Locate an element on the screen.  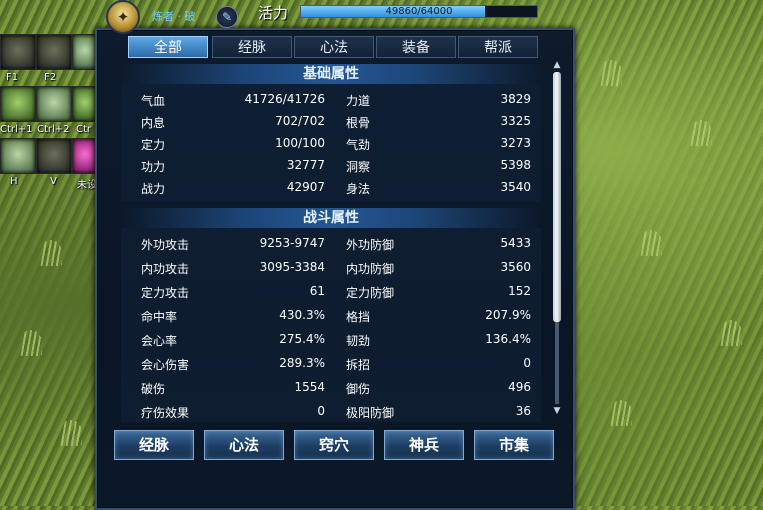
stat-value: 3325 is located at coordinates (515, 121).